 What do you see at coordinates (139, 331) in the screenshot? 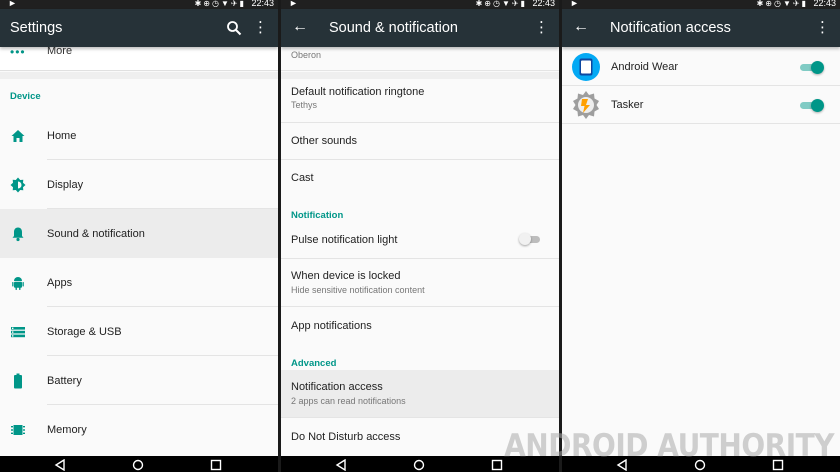
I see `settings-item-storage-usb: Storage & USB` at bounding box center [139, 331].